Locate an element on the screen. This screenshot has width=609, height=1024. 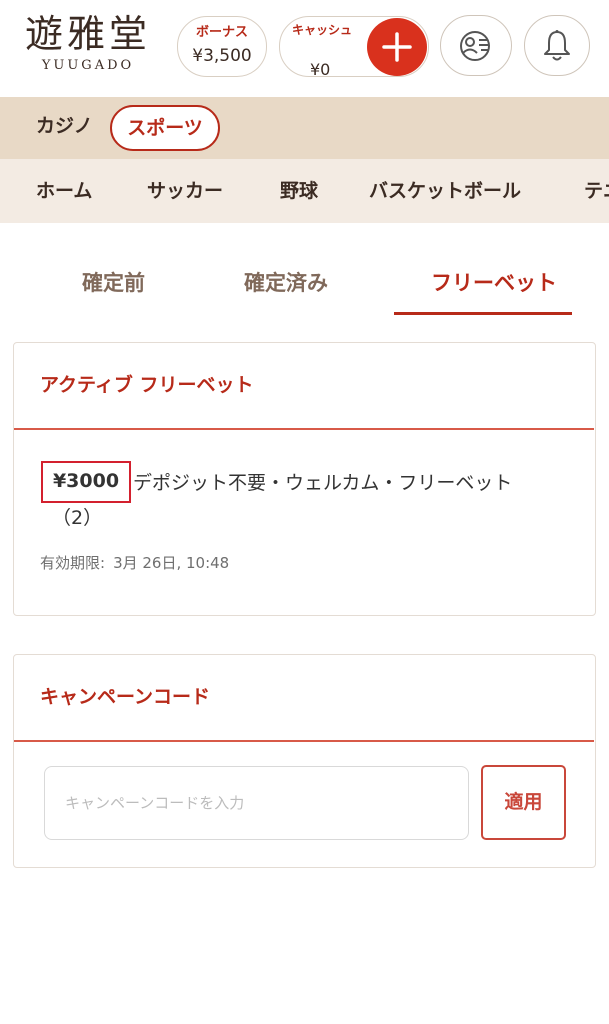
account-button is located at coordinates (476, 45).